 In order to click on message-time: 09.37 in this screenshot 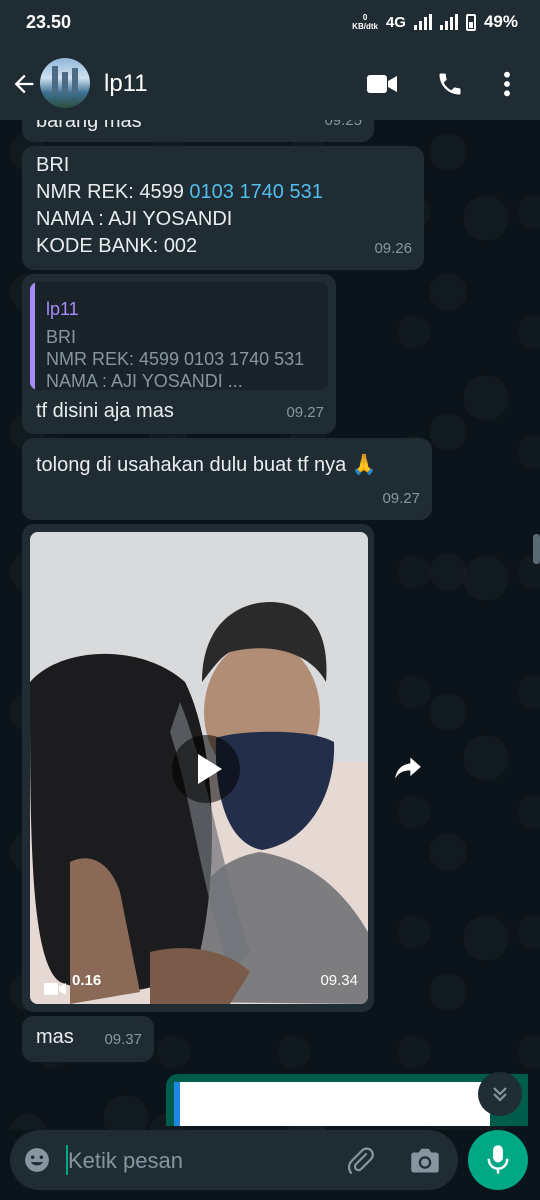, I will do `click(123, 1039)`.